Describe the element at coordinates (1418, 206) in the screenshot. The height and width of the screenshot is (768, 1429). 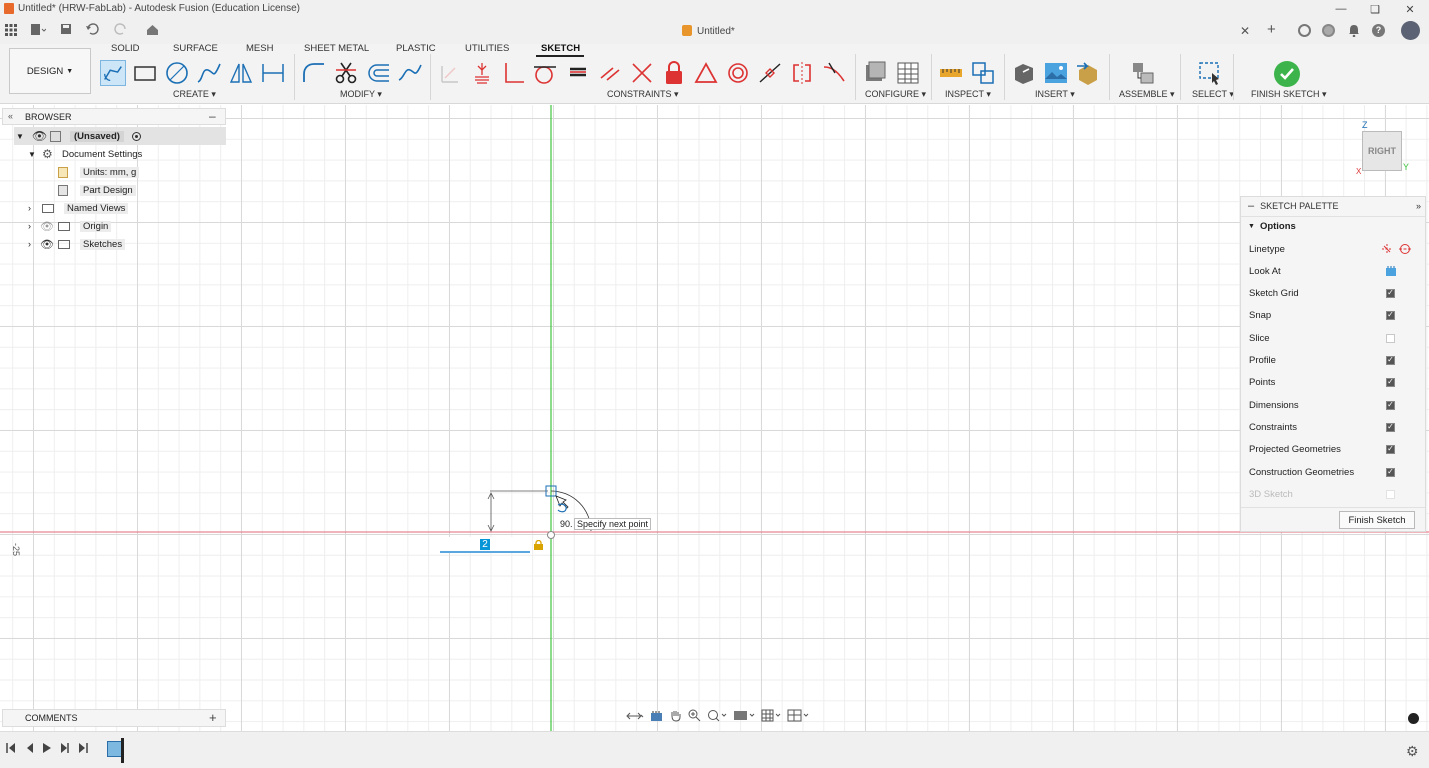
I see `expand-panel-icon: »` at that location.